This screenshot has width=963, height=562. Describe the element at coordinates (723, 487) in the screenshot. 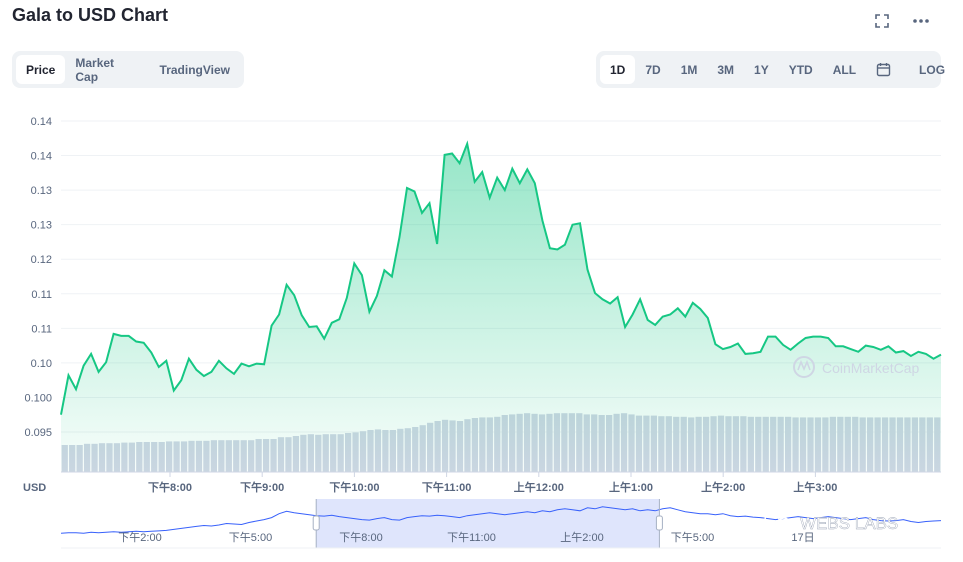

I see `x-tick-label: 上午2:00` at that location.